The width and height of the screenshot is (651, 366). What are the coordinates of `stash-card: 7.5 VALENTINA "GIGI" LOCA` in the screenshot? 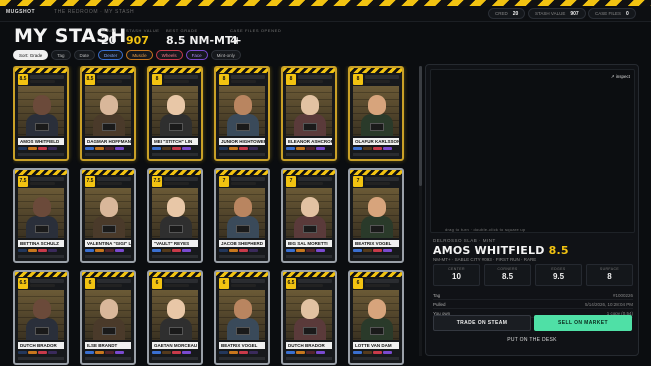 It's located at (108, 215).